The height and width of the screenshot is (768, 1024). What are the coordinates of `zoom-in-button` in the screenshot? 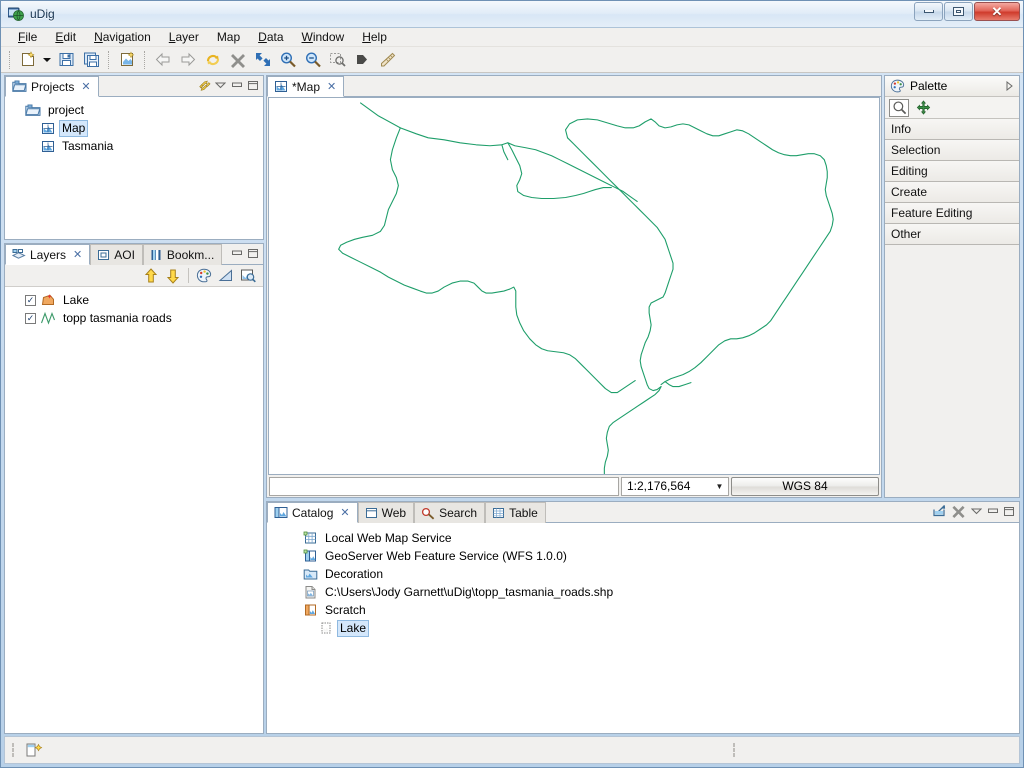 It's located at (288, 60).